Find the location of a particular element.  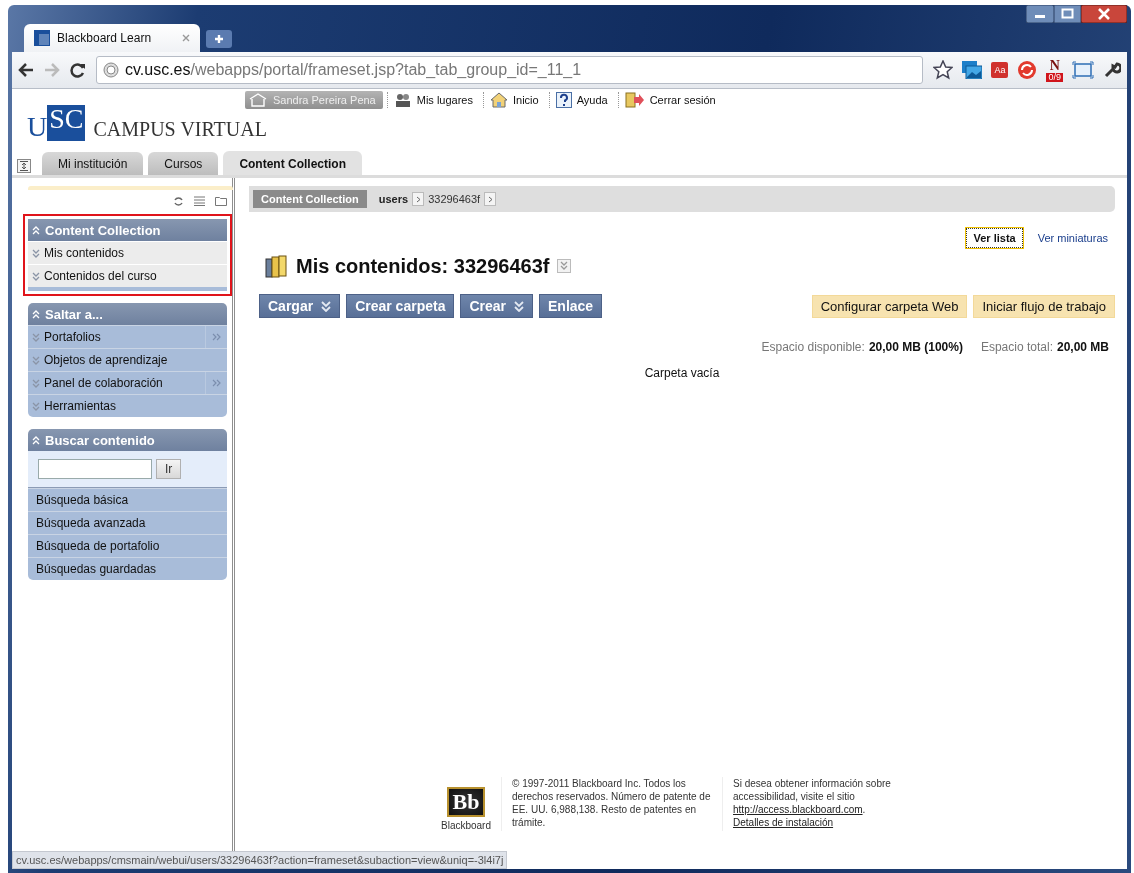

sync-icon is located at coordinates (1027, 70).